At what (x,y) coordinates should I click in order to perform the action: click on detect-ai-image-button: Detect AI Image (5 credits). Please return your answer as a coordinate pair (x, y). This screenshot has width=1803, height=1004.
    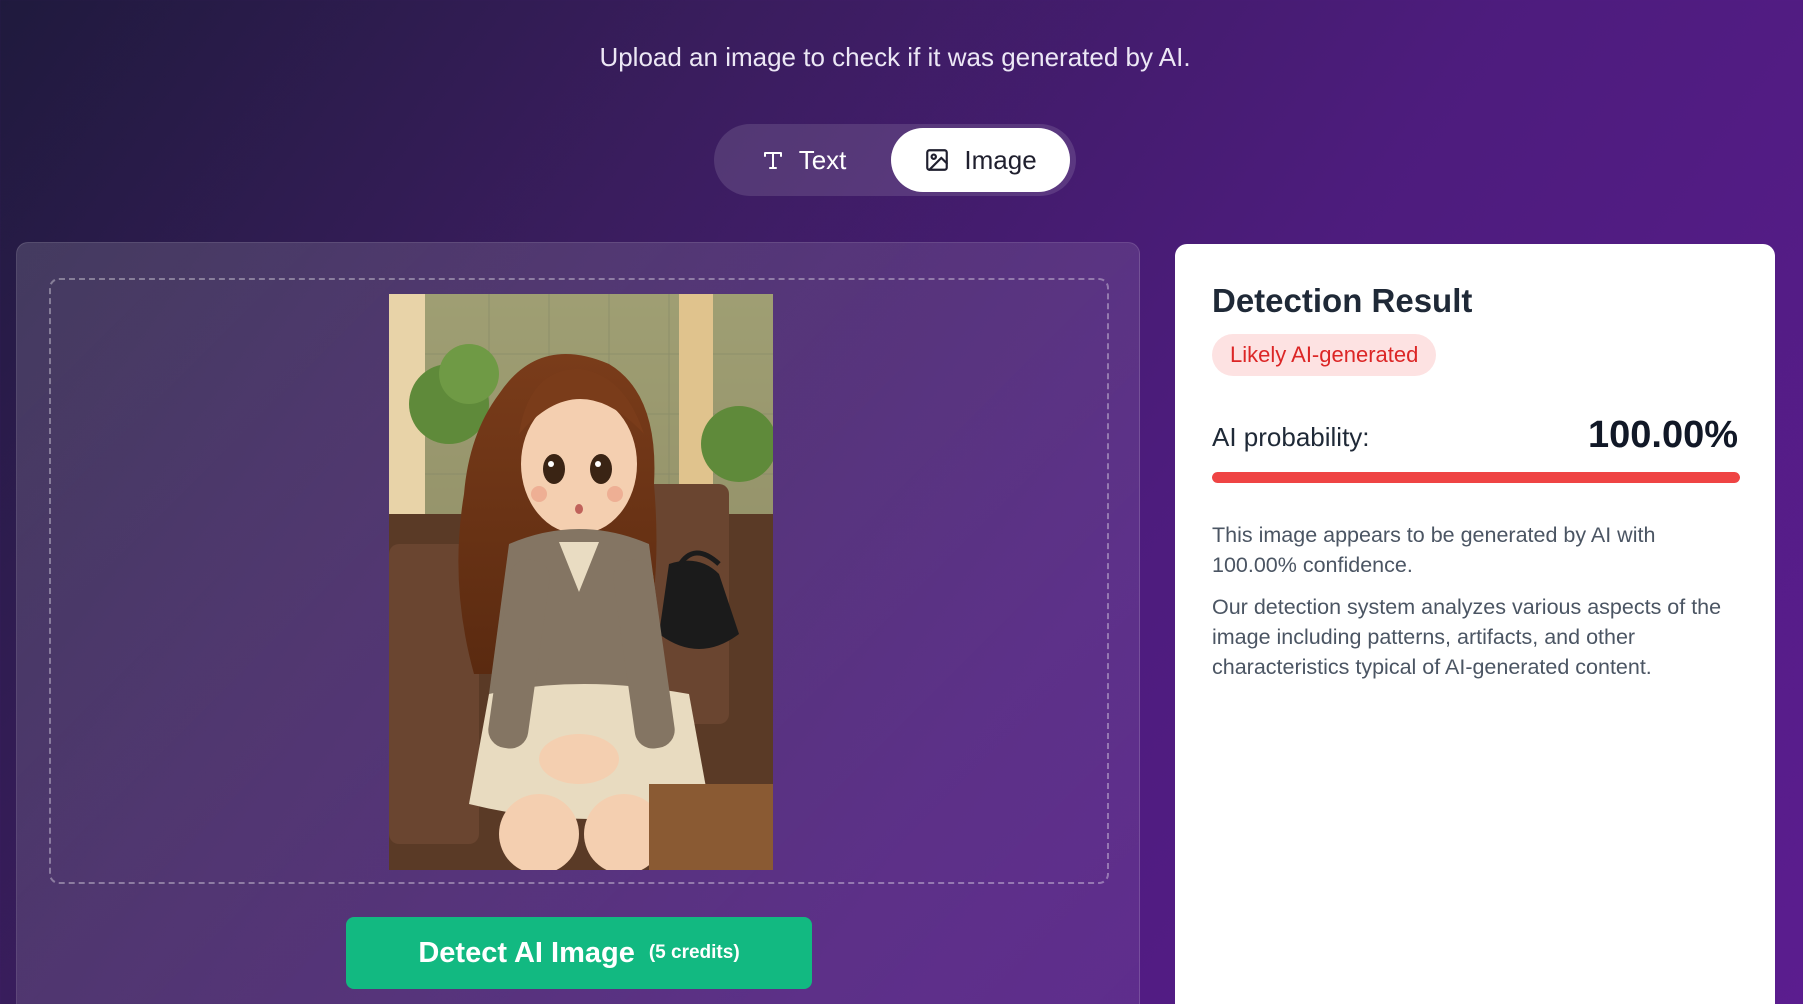
    Looking at the image, I should click on (579, 953).